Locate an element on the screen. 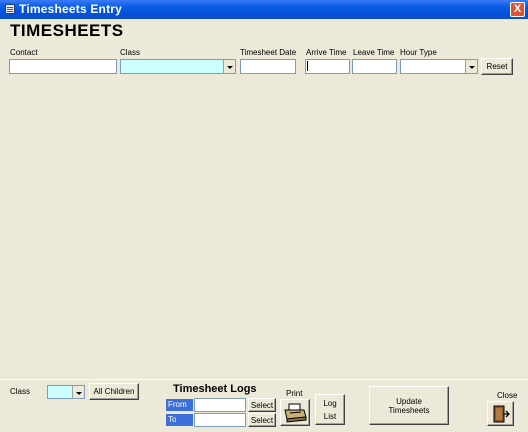 The image size is (528, 432). timesheet-date-label: Timesheet Date is located at coordinates (268, 52).